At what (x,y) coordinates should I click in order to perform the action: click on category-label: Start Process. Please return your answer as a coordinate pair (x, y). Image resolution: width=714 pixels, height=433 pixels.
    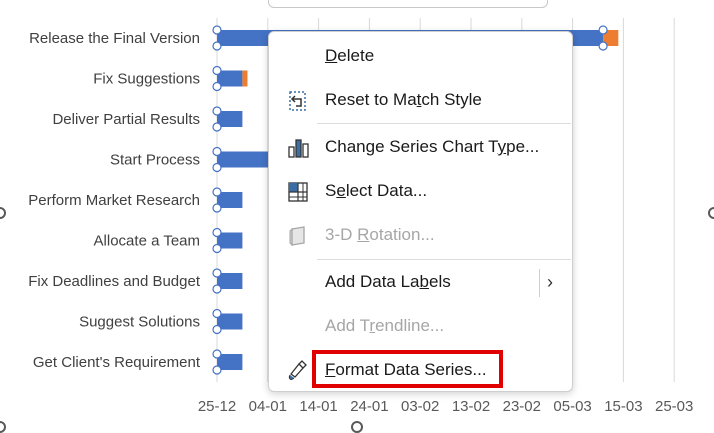
    Looking at the image, I should click on (155, 160).